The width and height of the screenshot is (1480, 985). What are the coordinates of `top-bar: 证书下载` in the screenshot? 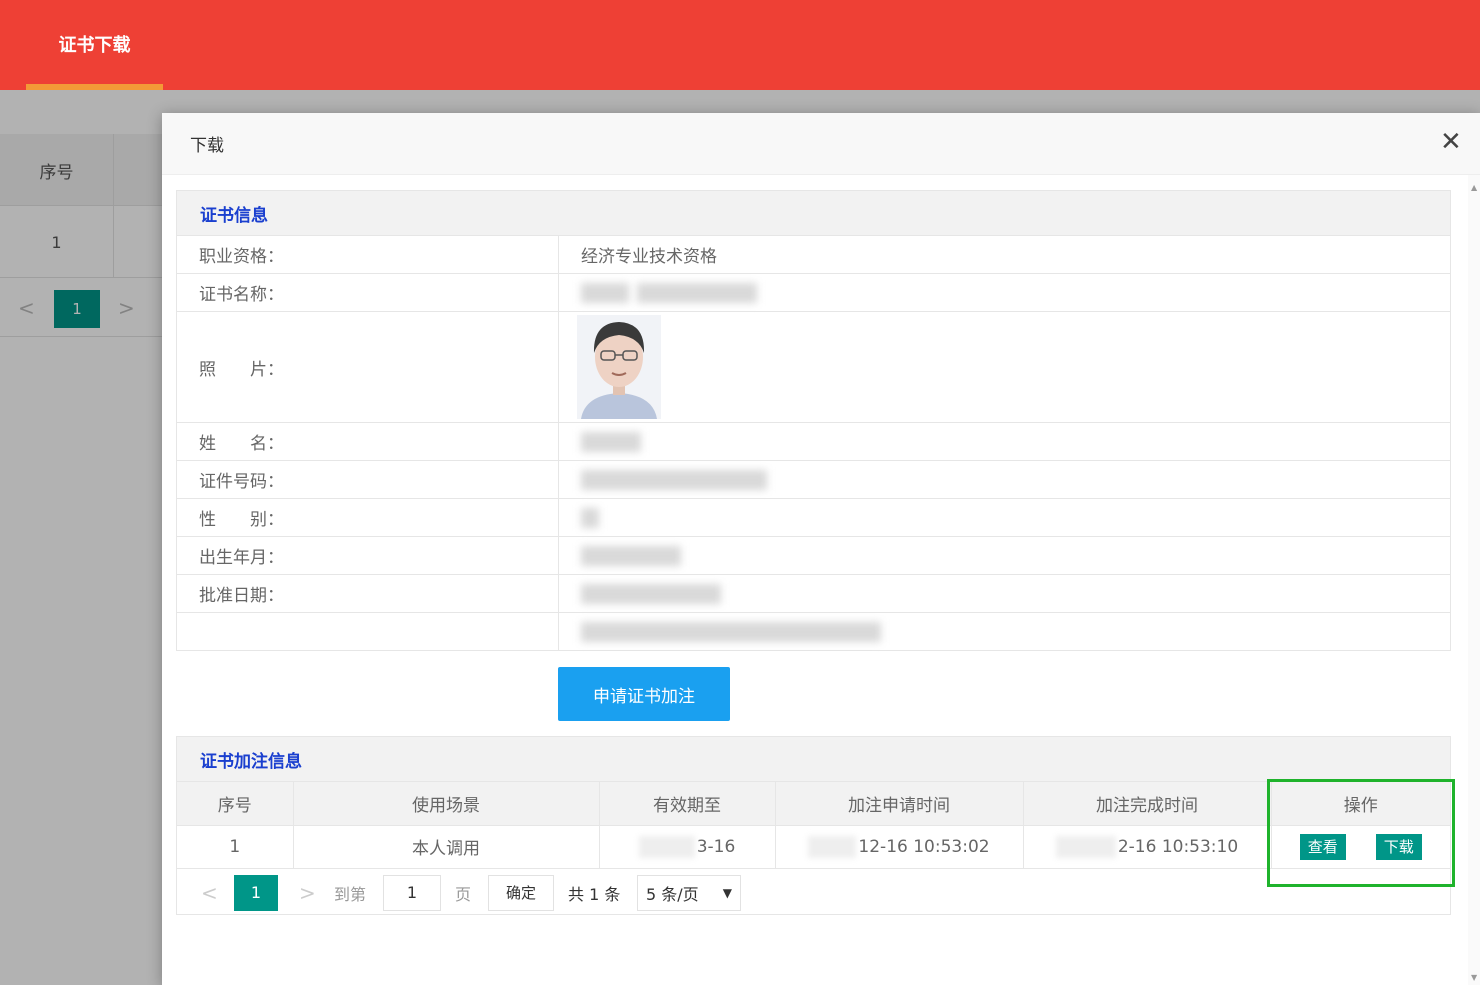 It's located at (740, 45).